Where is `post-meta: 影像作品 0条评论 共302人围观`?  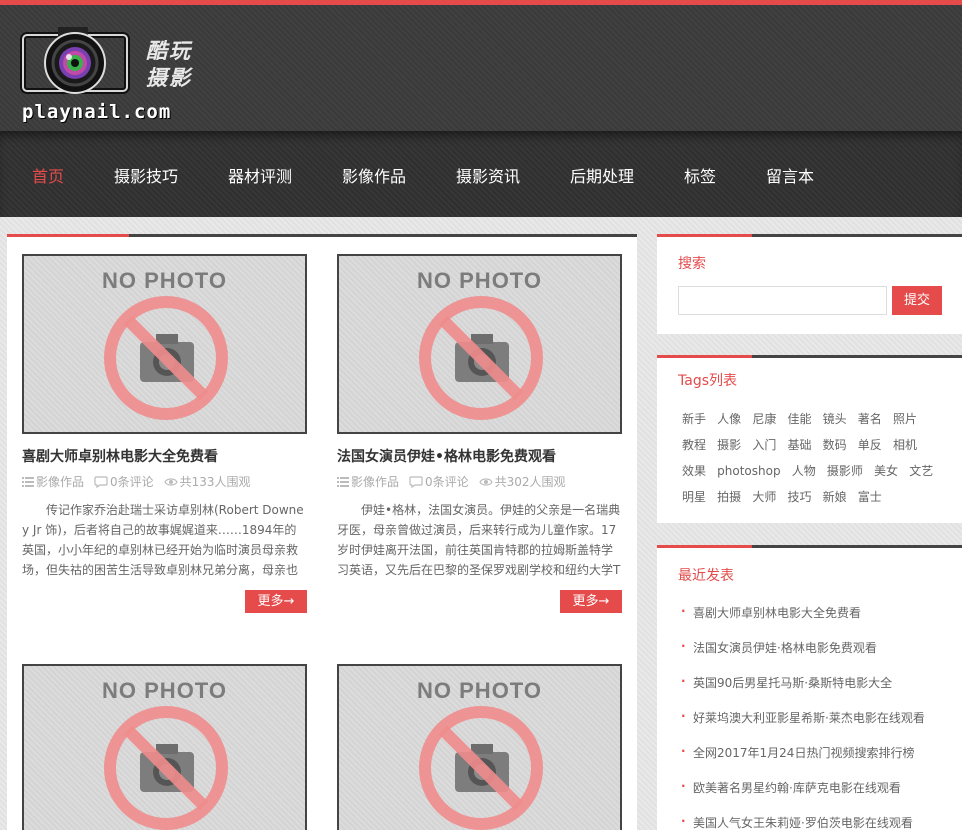
post-meta: 影像作品 0条评论 共302人围观 is located at coordinates (479, 481).